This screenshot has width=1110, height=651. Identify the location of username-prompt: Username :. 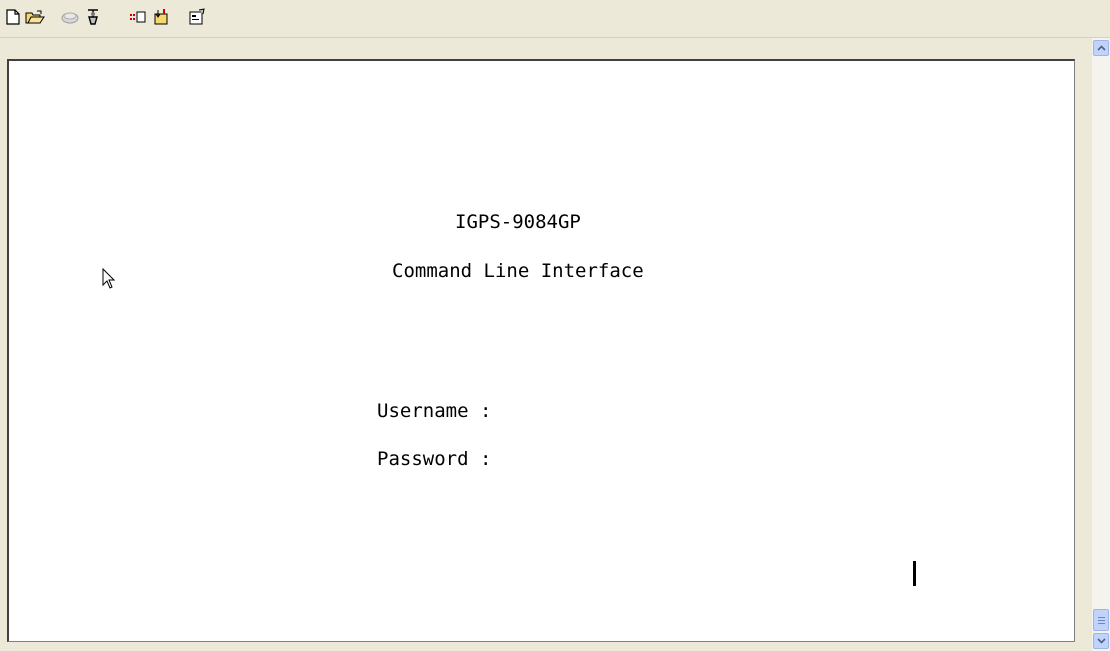
(434, 411).